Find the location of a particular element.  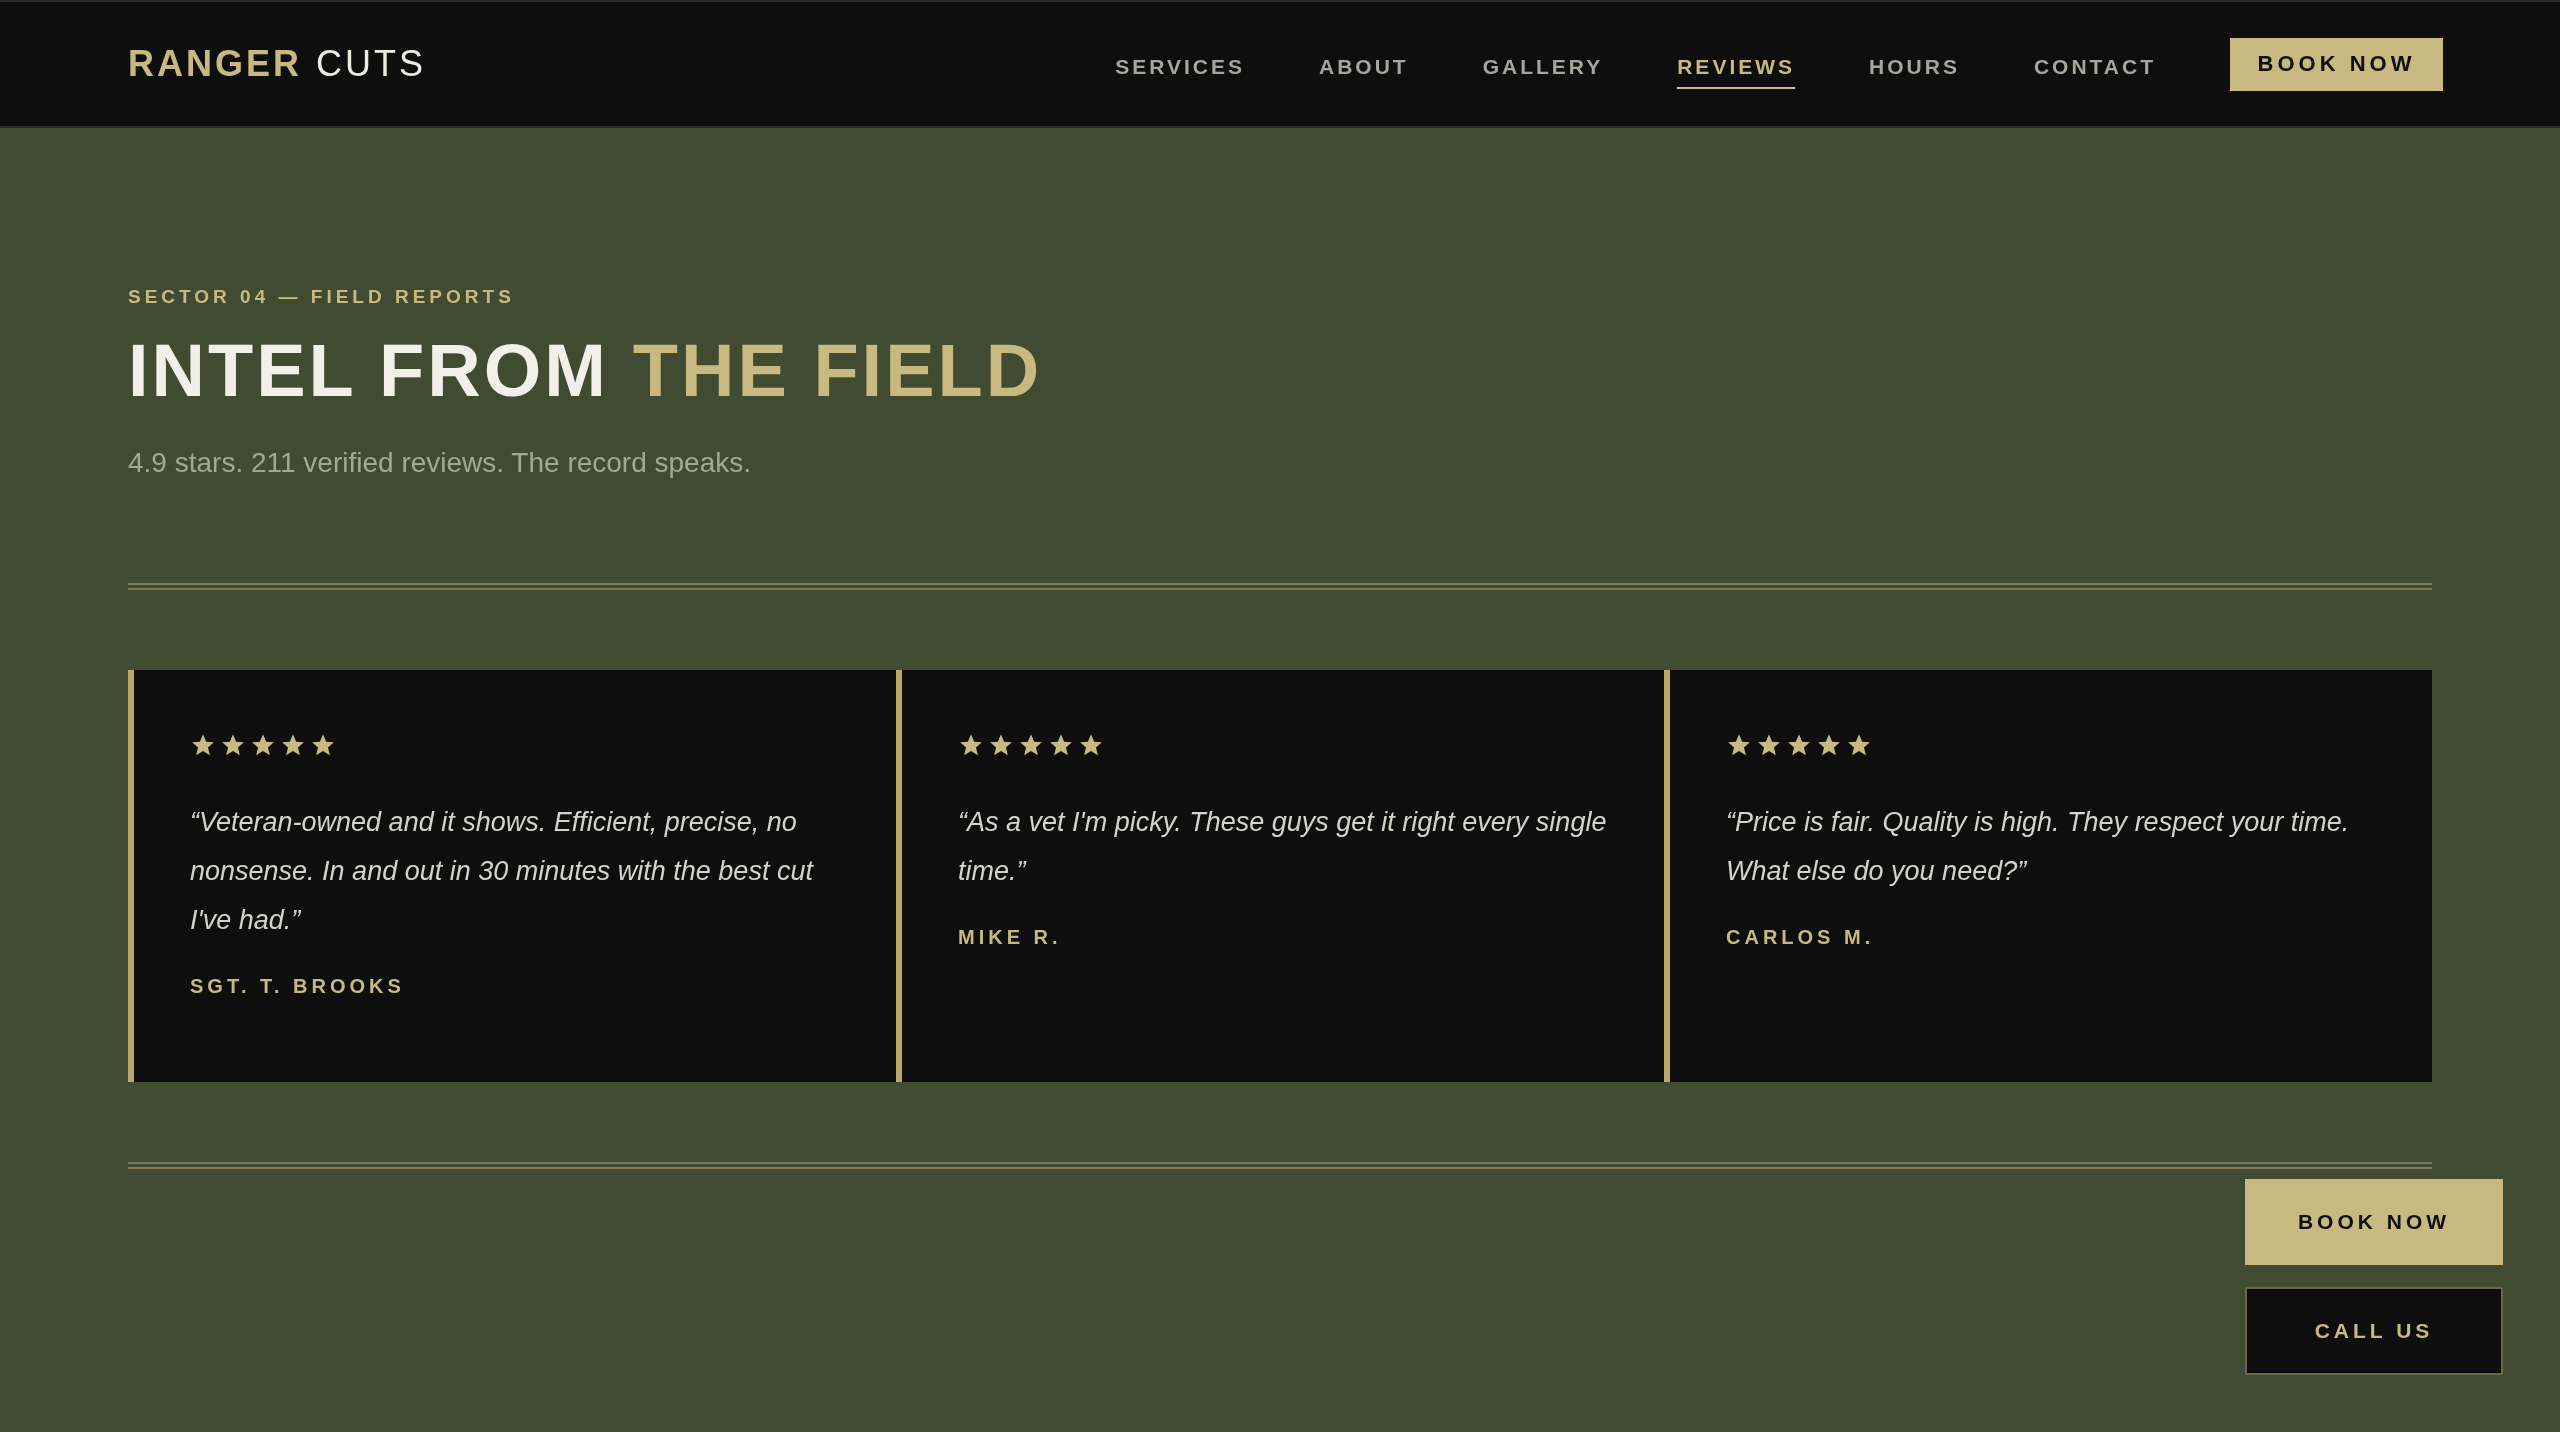

nav-link: REVIEWS is located at coordinates (1736, 64).